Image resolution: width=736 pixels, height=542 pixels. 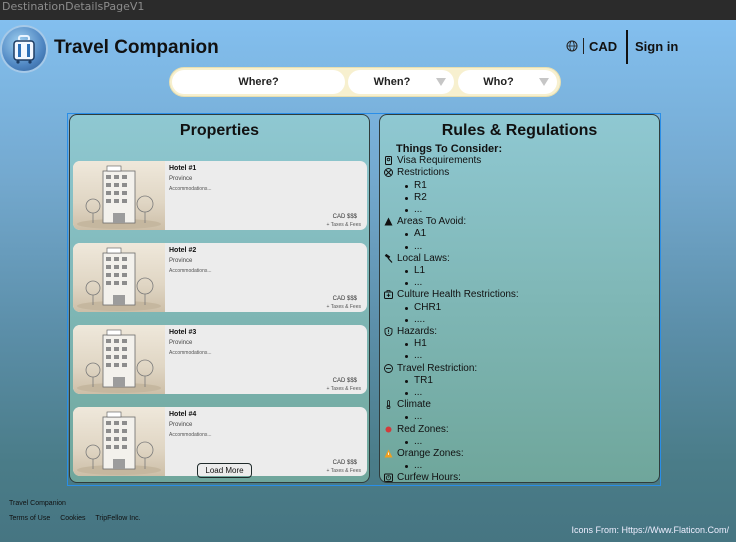 What do you see at coordinates (430, 454) in the screenshot?
I see `rule-category-label: Orange Zones:` at bounding box center [430, 454].